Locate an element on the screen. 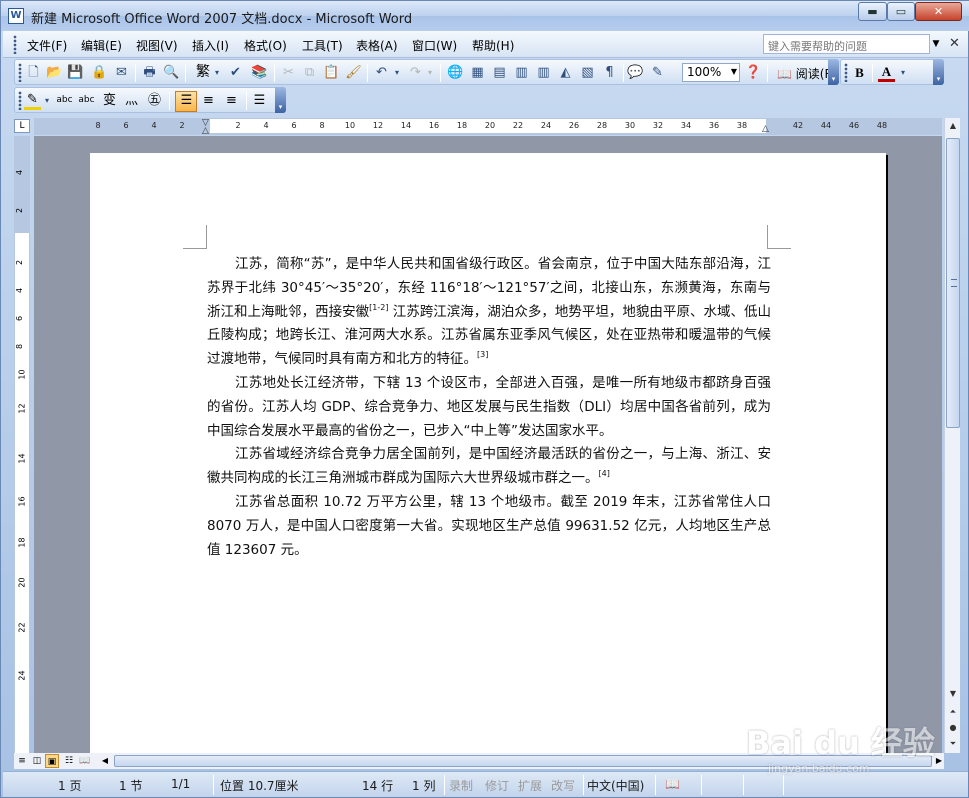 The image size is (969, 798). menu-view: 视图(V) is located at coordinates (157, 45).